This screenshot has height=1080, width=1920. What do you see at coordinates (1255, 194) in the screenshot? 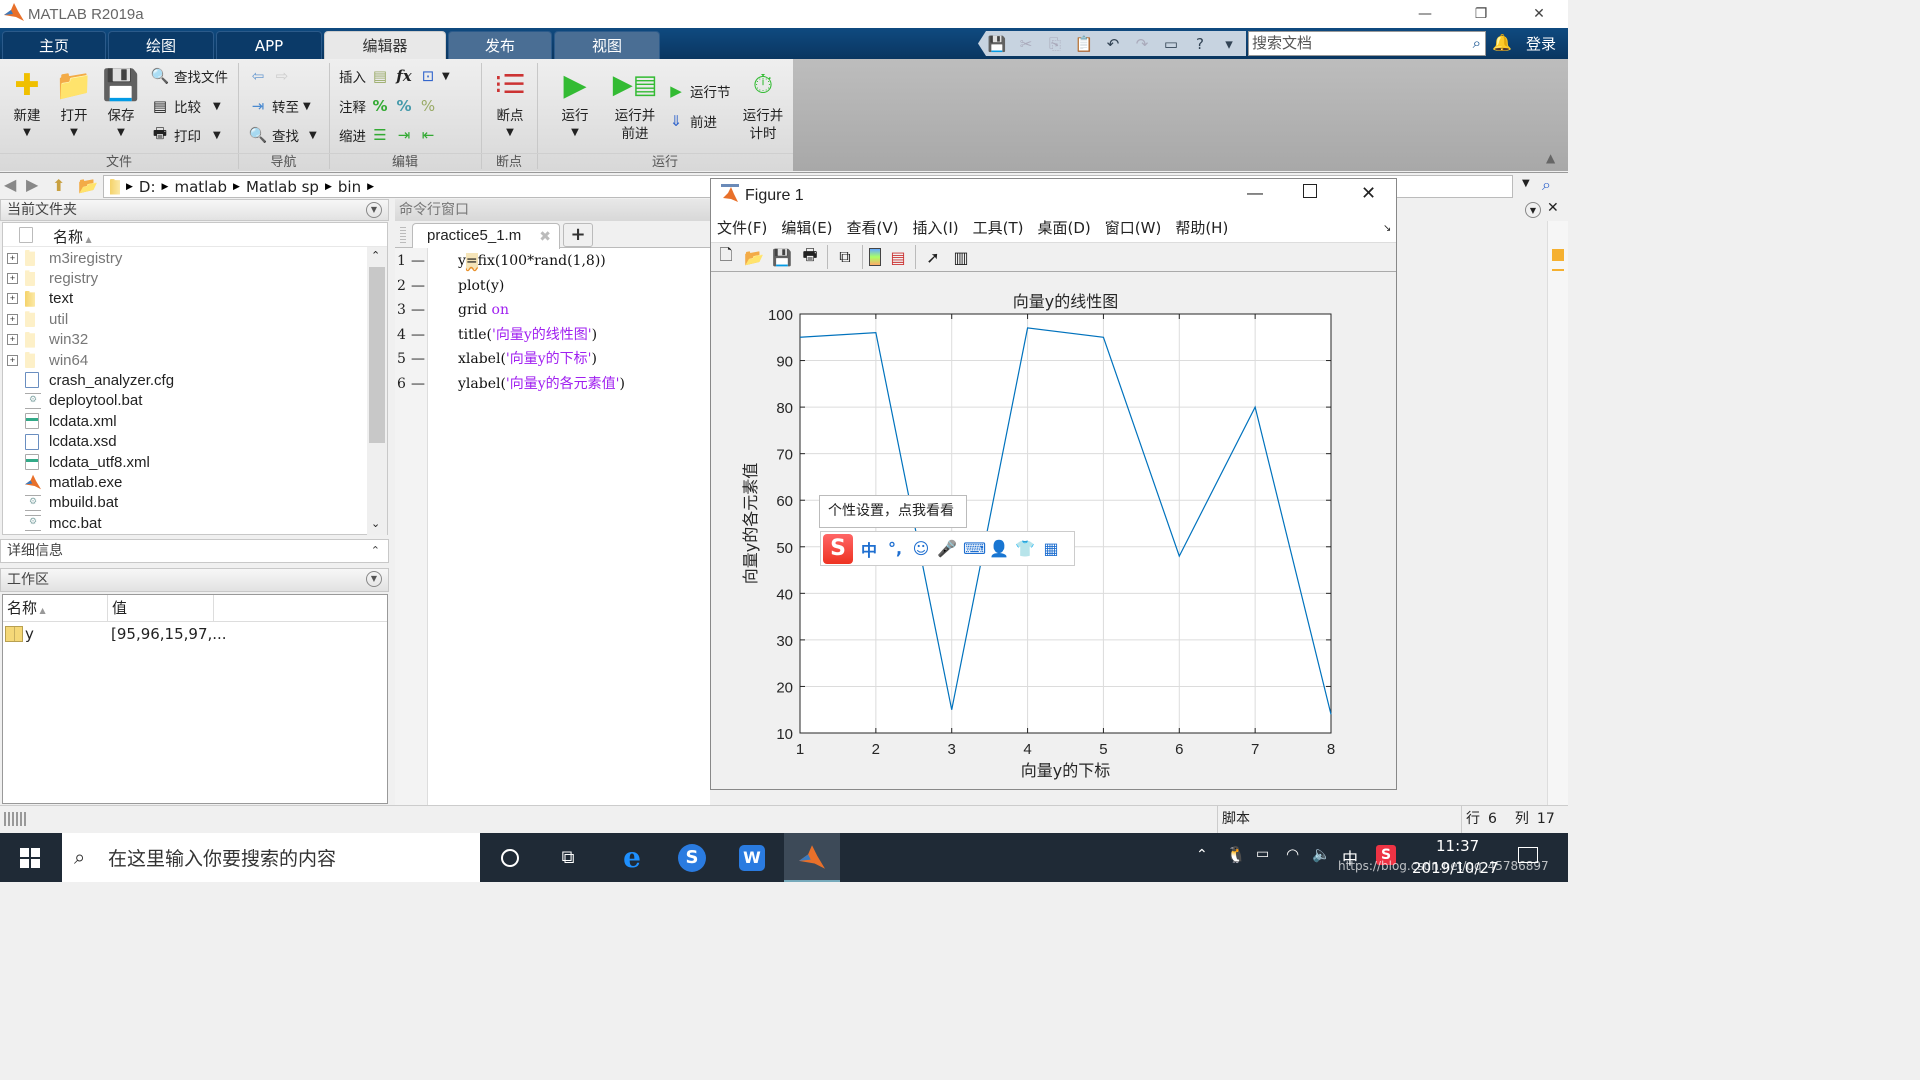
I see `figure-minimize-button: —` at bounding box center [1255, 194].